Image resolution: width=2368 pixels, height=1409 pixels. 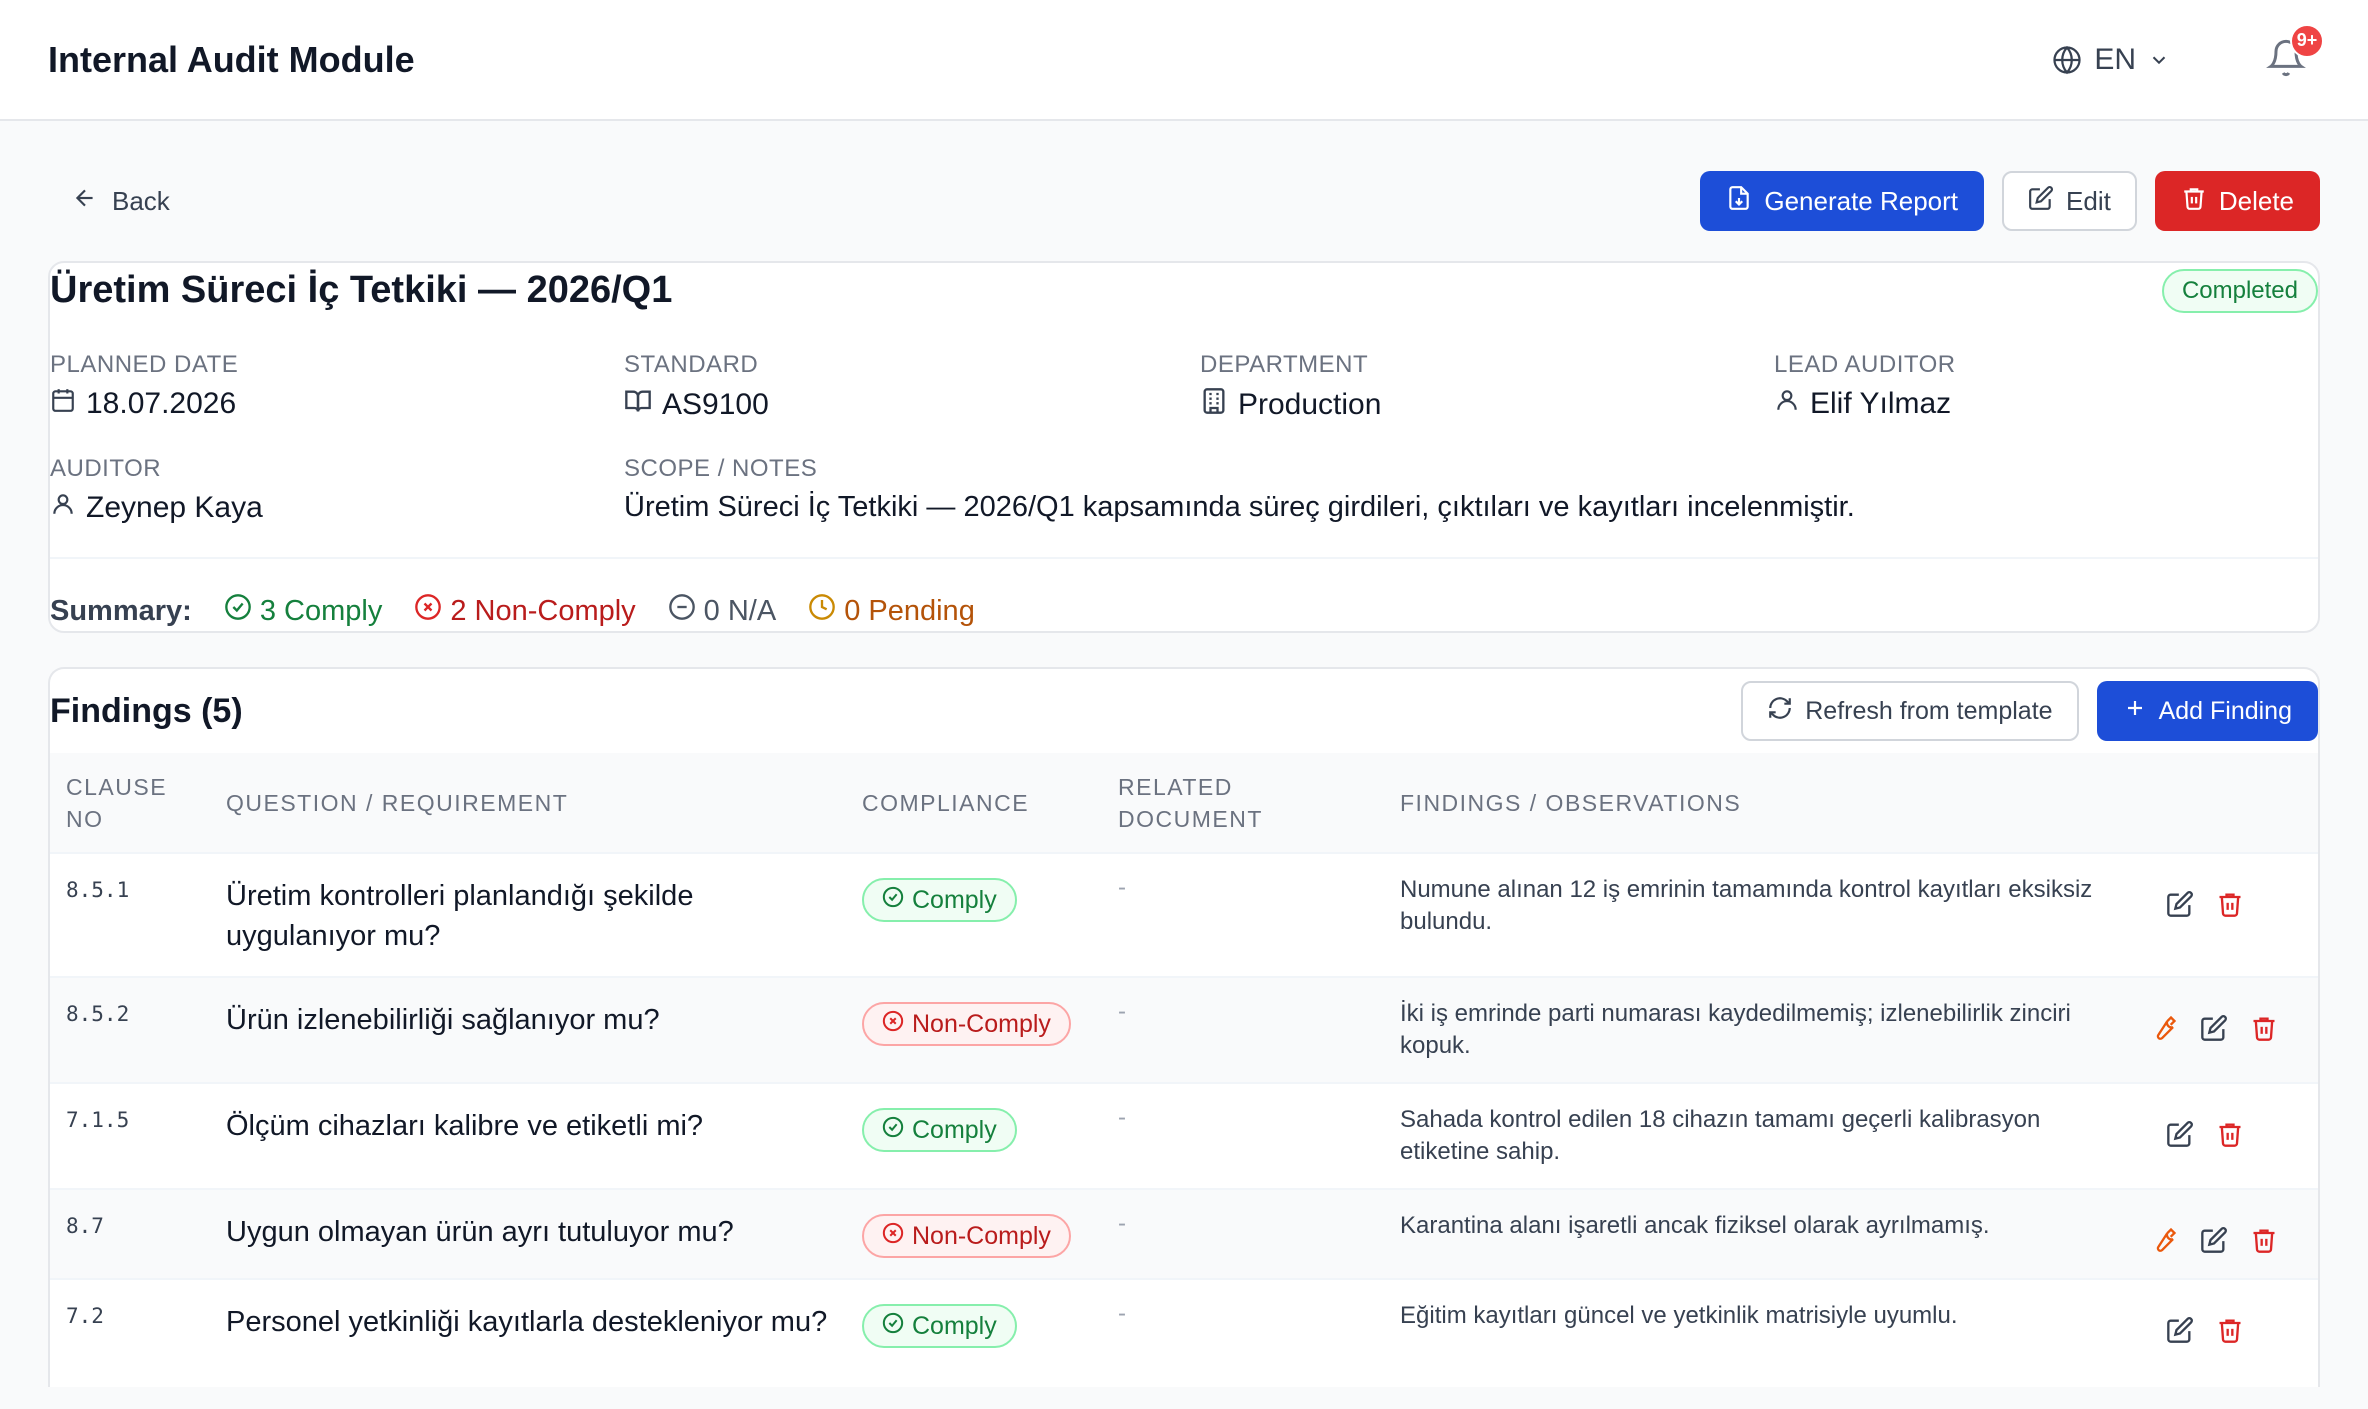 I want to click on lead-auditor-field: LEAD AUDITOR Elif Yılmaz, so click(x=1865, y=386).